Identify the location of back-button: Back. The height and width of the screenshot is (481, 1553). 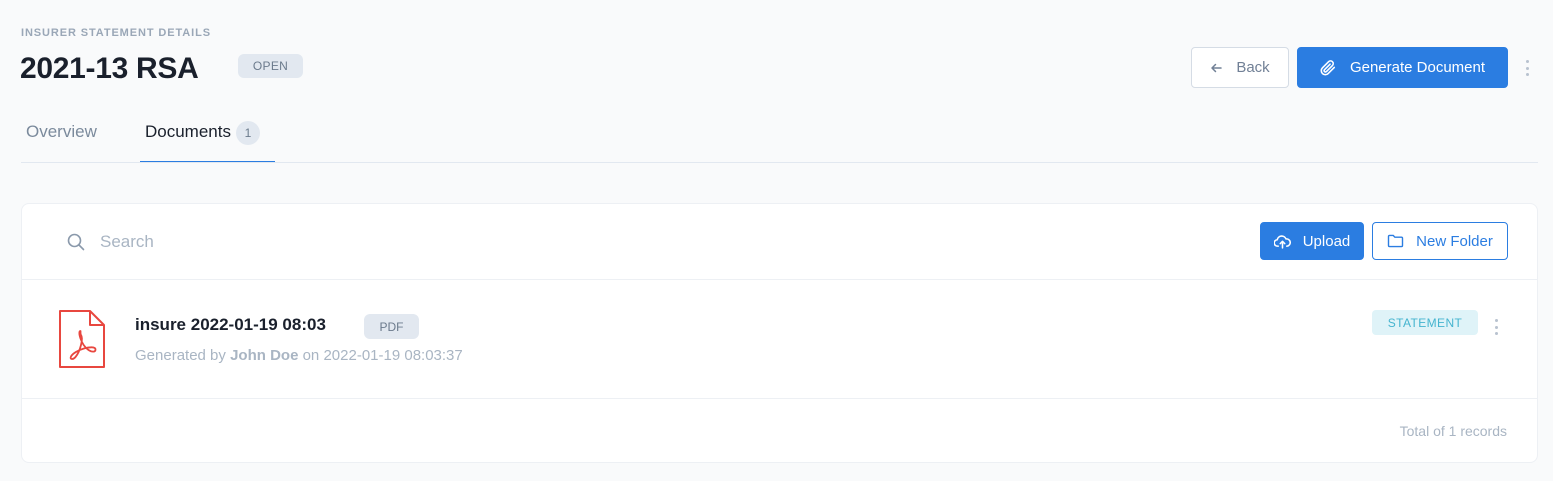
(1240, 67).